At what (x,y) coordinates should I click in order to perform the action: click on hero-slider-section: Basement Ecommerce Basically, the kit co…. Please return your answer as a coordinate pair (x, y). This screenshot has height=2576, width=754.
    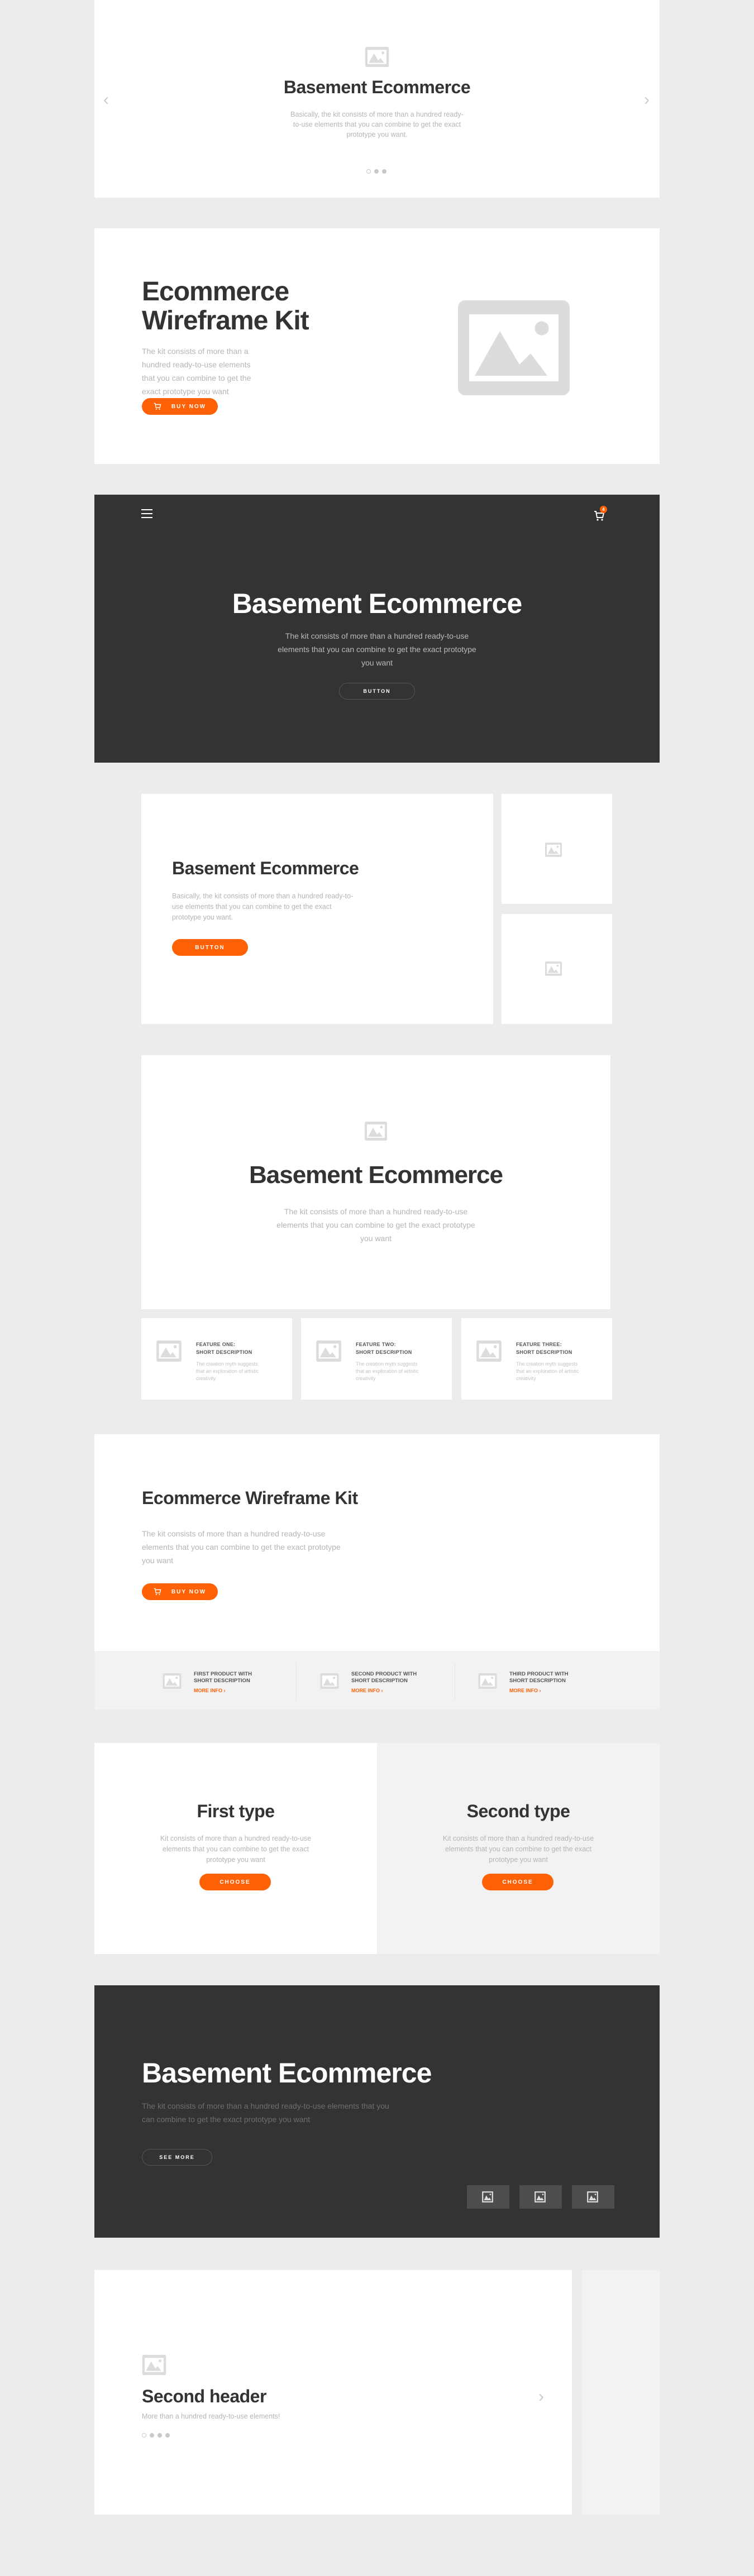
    Looking at the image, I should click on (377, 99).